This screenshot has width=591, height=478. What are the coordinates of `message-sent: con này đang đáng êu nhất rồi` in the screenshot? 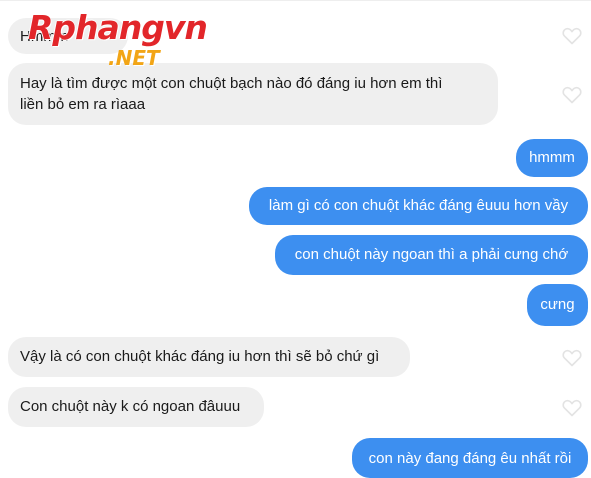 It's located at (470, 458).